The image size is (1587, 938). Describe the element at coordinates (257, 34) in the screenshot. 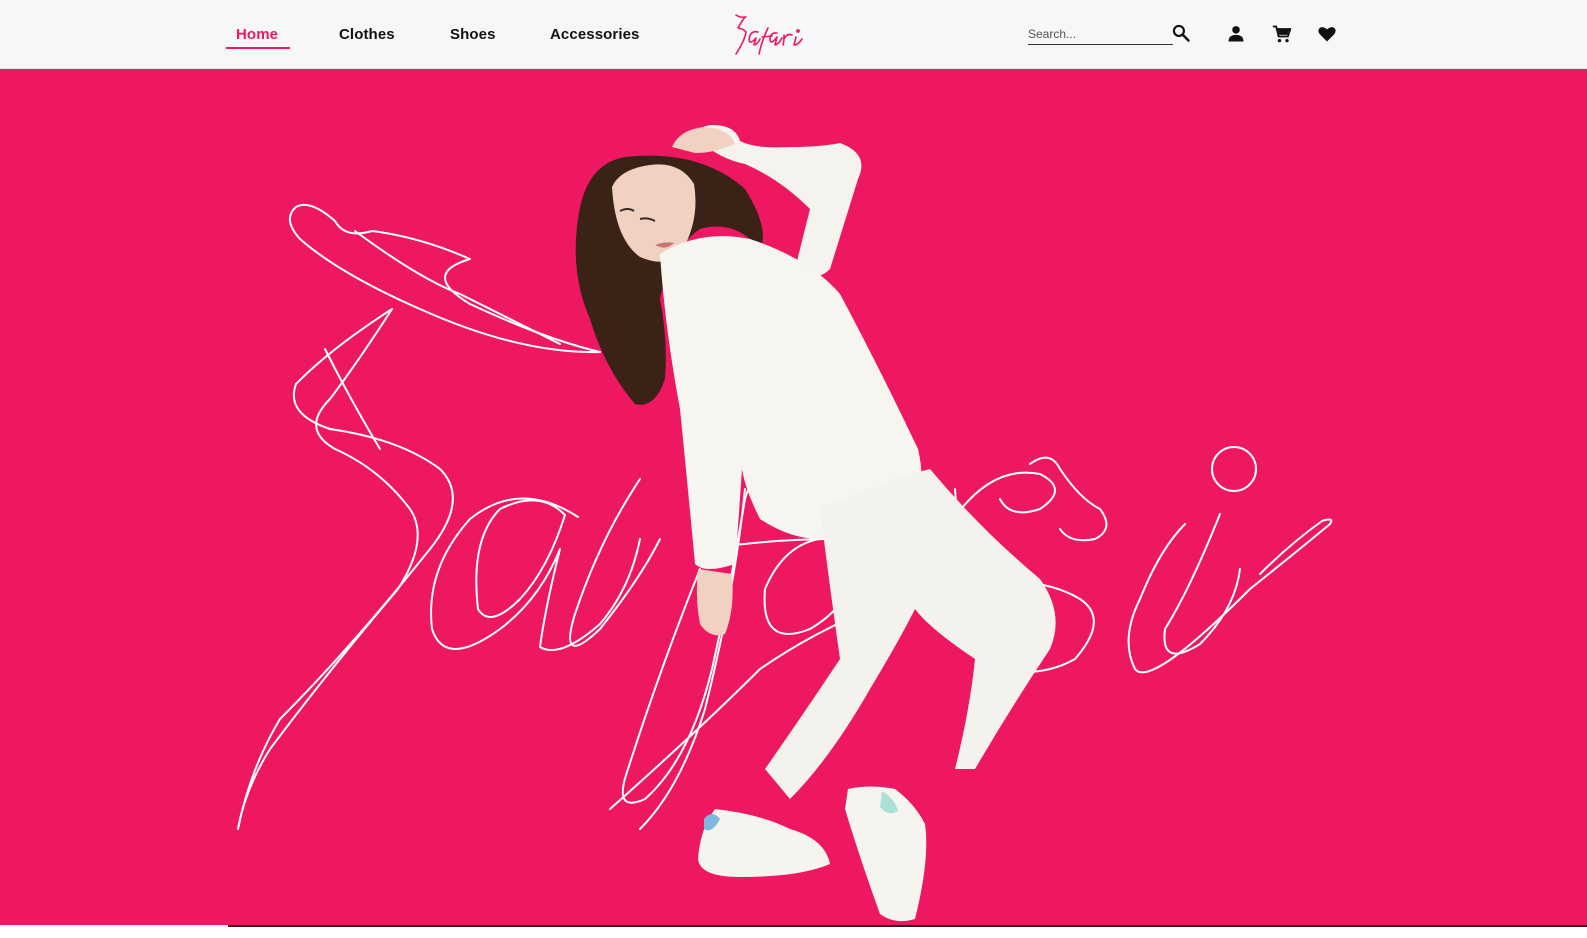

I see `nav-link-home: Home` at that location.